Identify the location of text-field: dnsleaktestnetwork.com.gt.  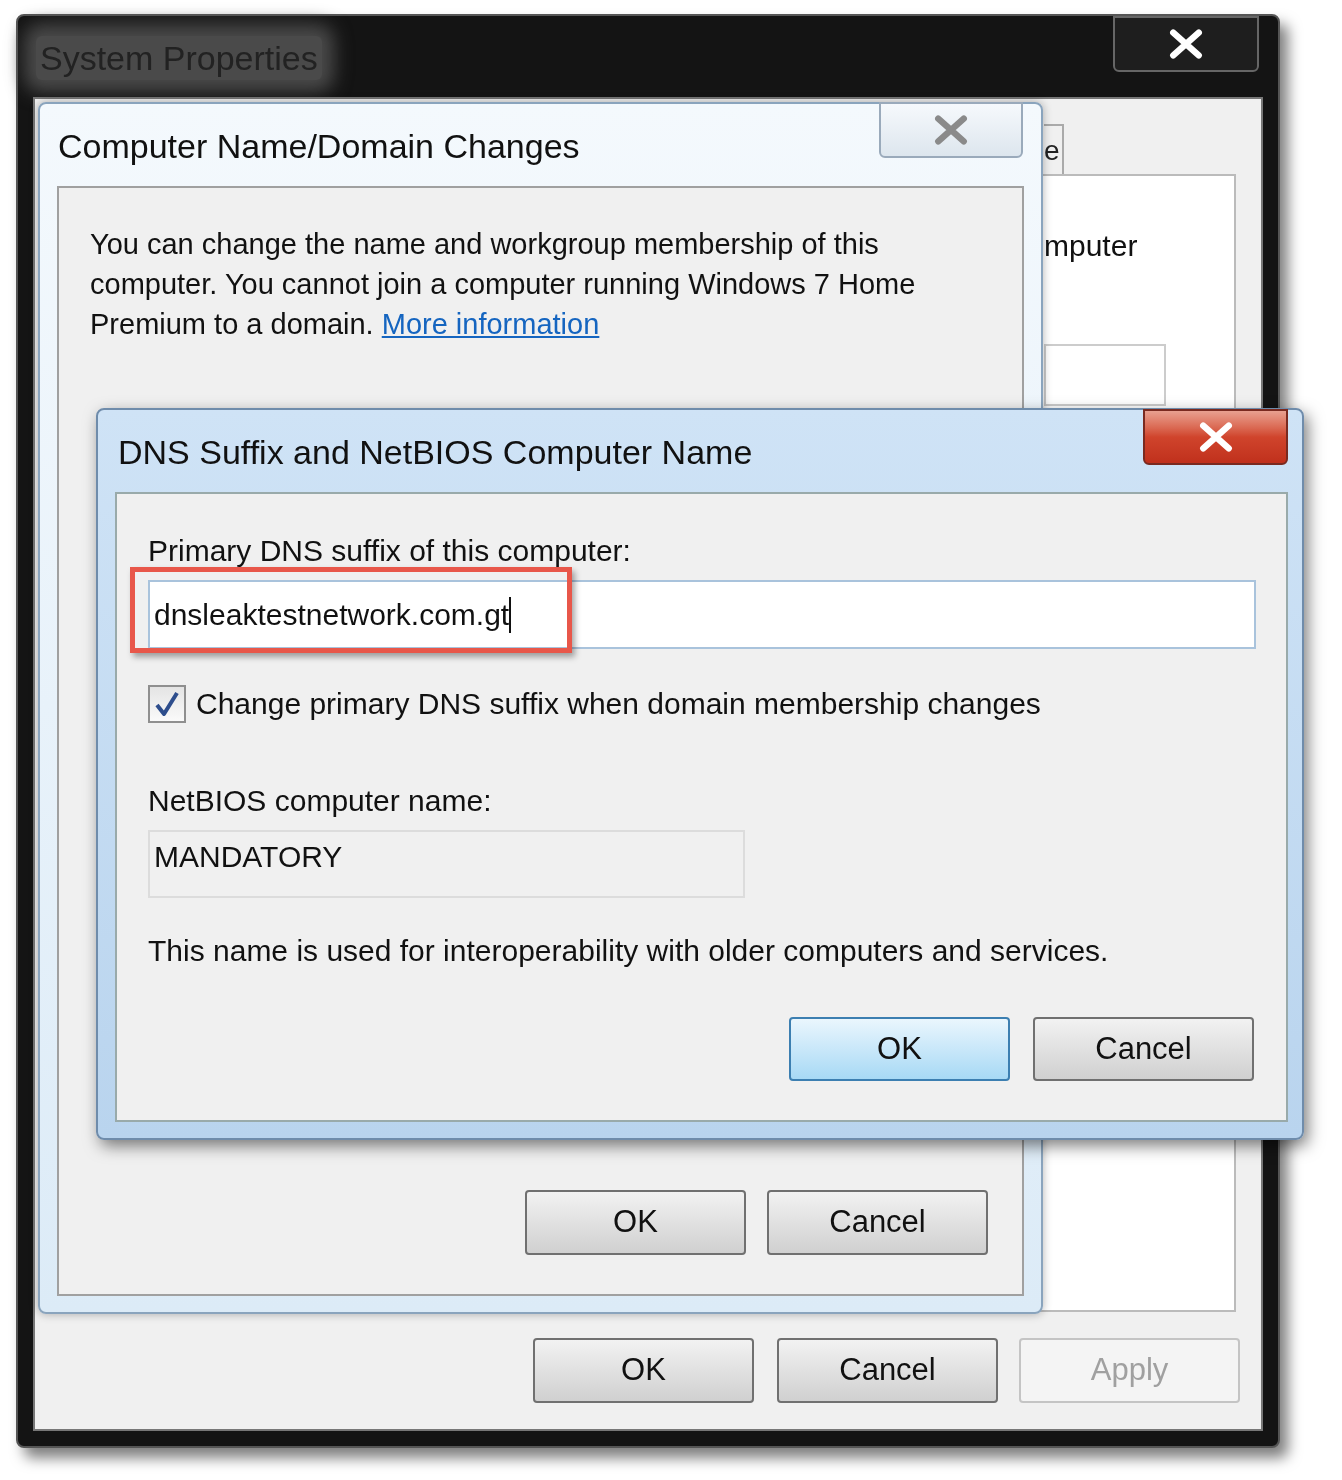
(702, 614).